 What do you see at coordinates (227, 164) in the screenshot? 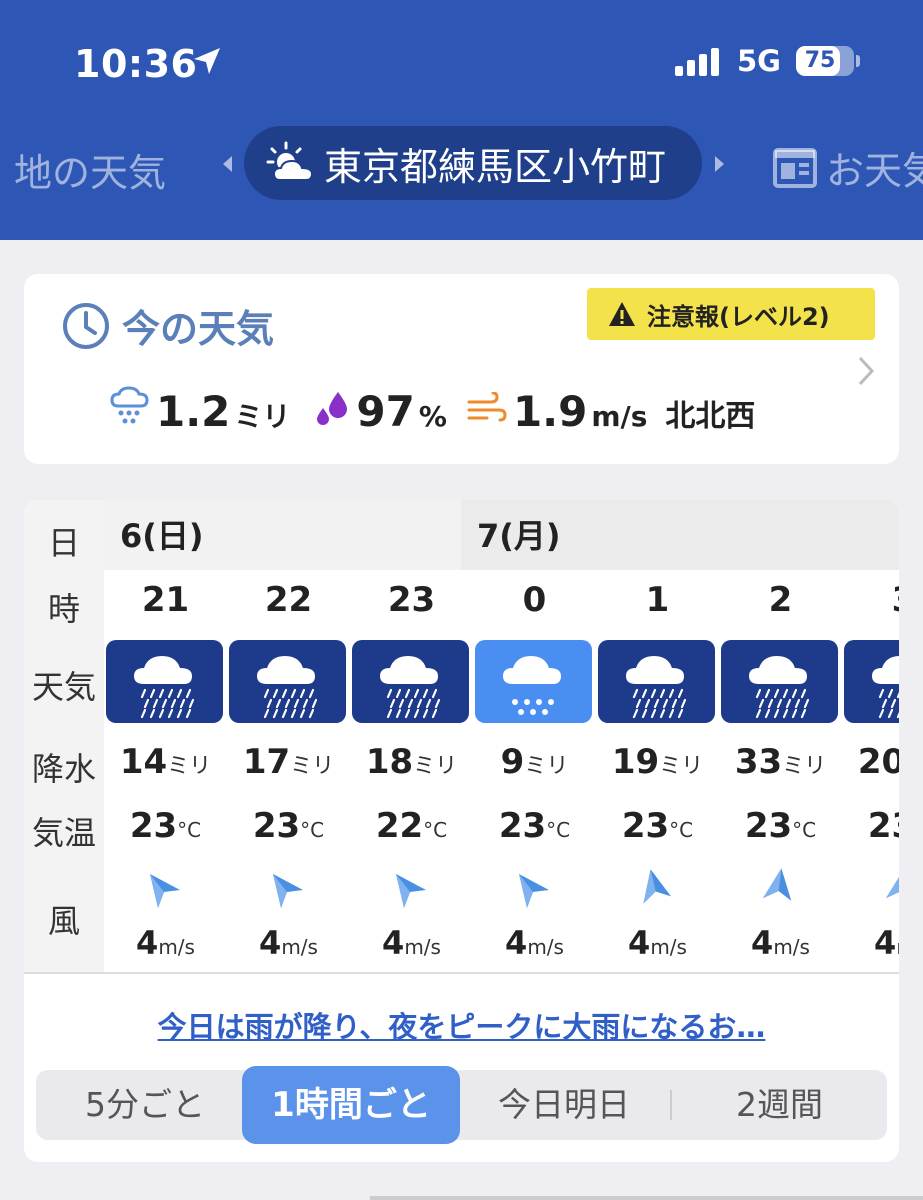
I see `caret-left-icon` at bounding box center [227, 164].